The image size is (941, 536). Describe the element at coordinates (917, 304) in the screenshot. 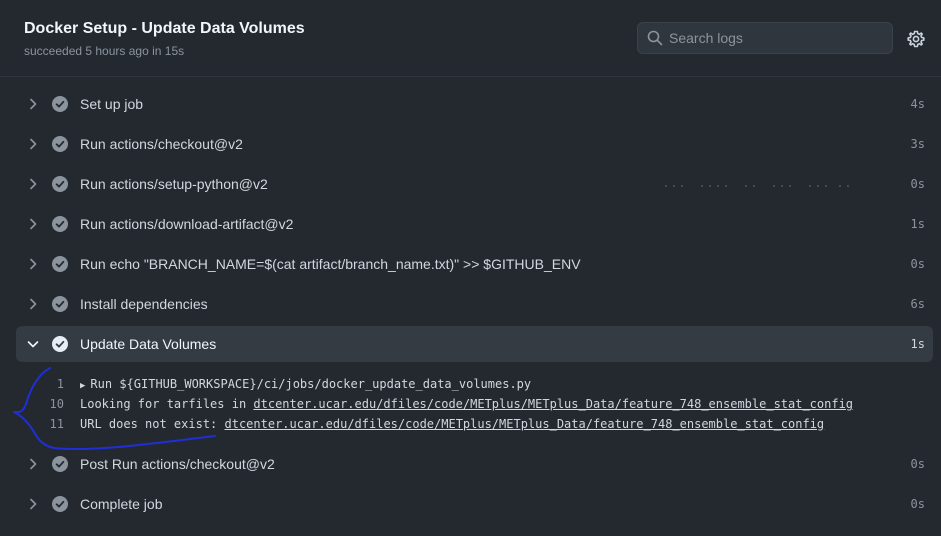

I see `step-duration: 6s` at that location.